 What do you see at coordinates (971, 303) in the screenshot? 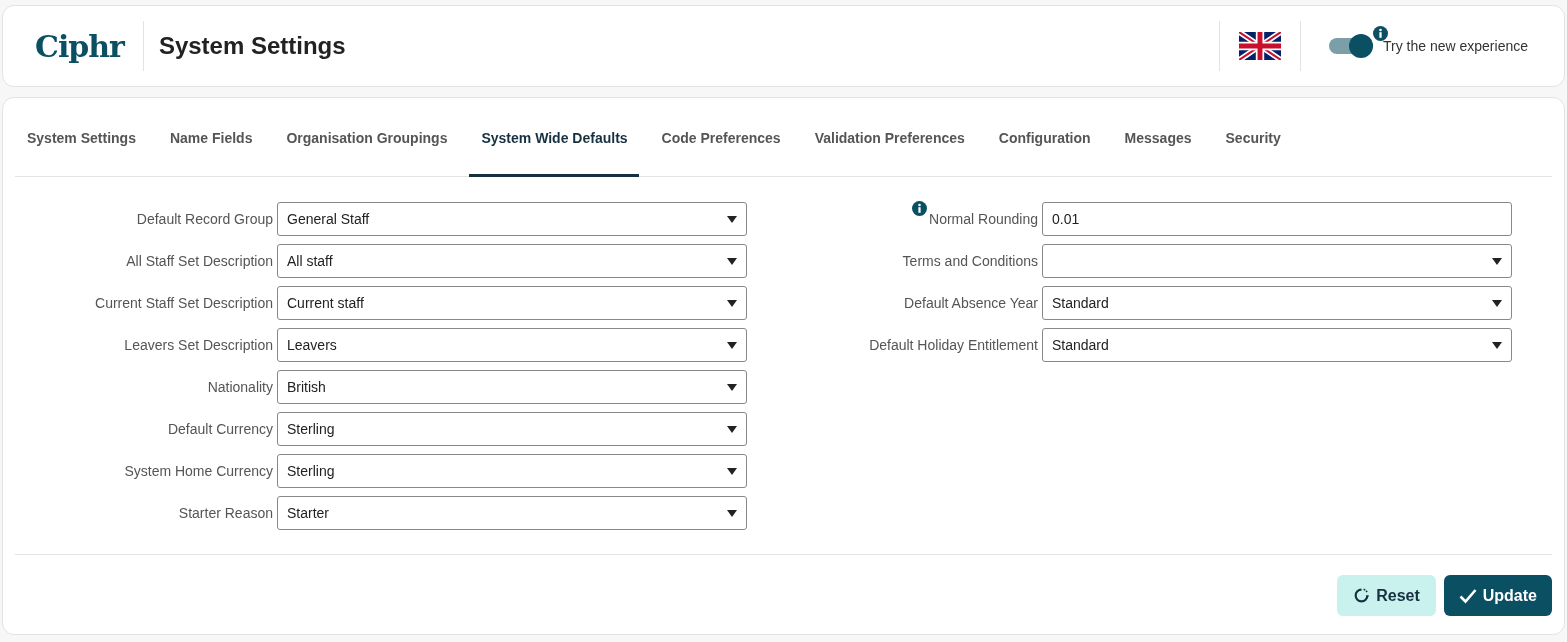
I see `field-label: Default Absence Year` at bounding box center [971, 303].